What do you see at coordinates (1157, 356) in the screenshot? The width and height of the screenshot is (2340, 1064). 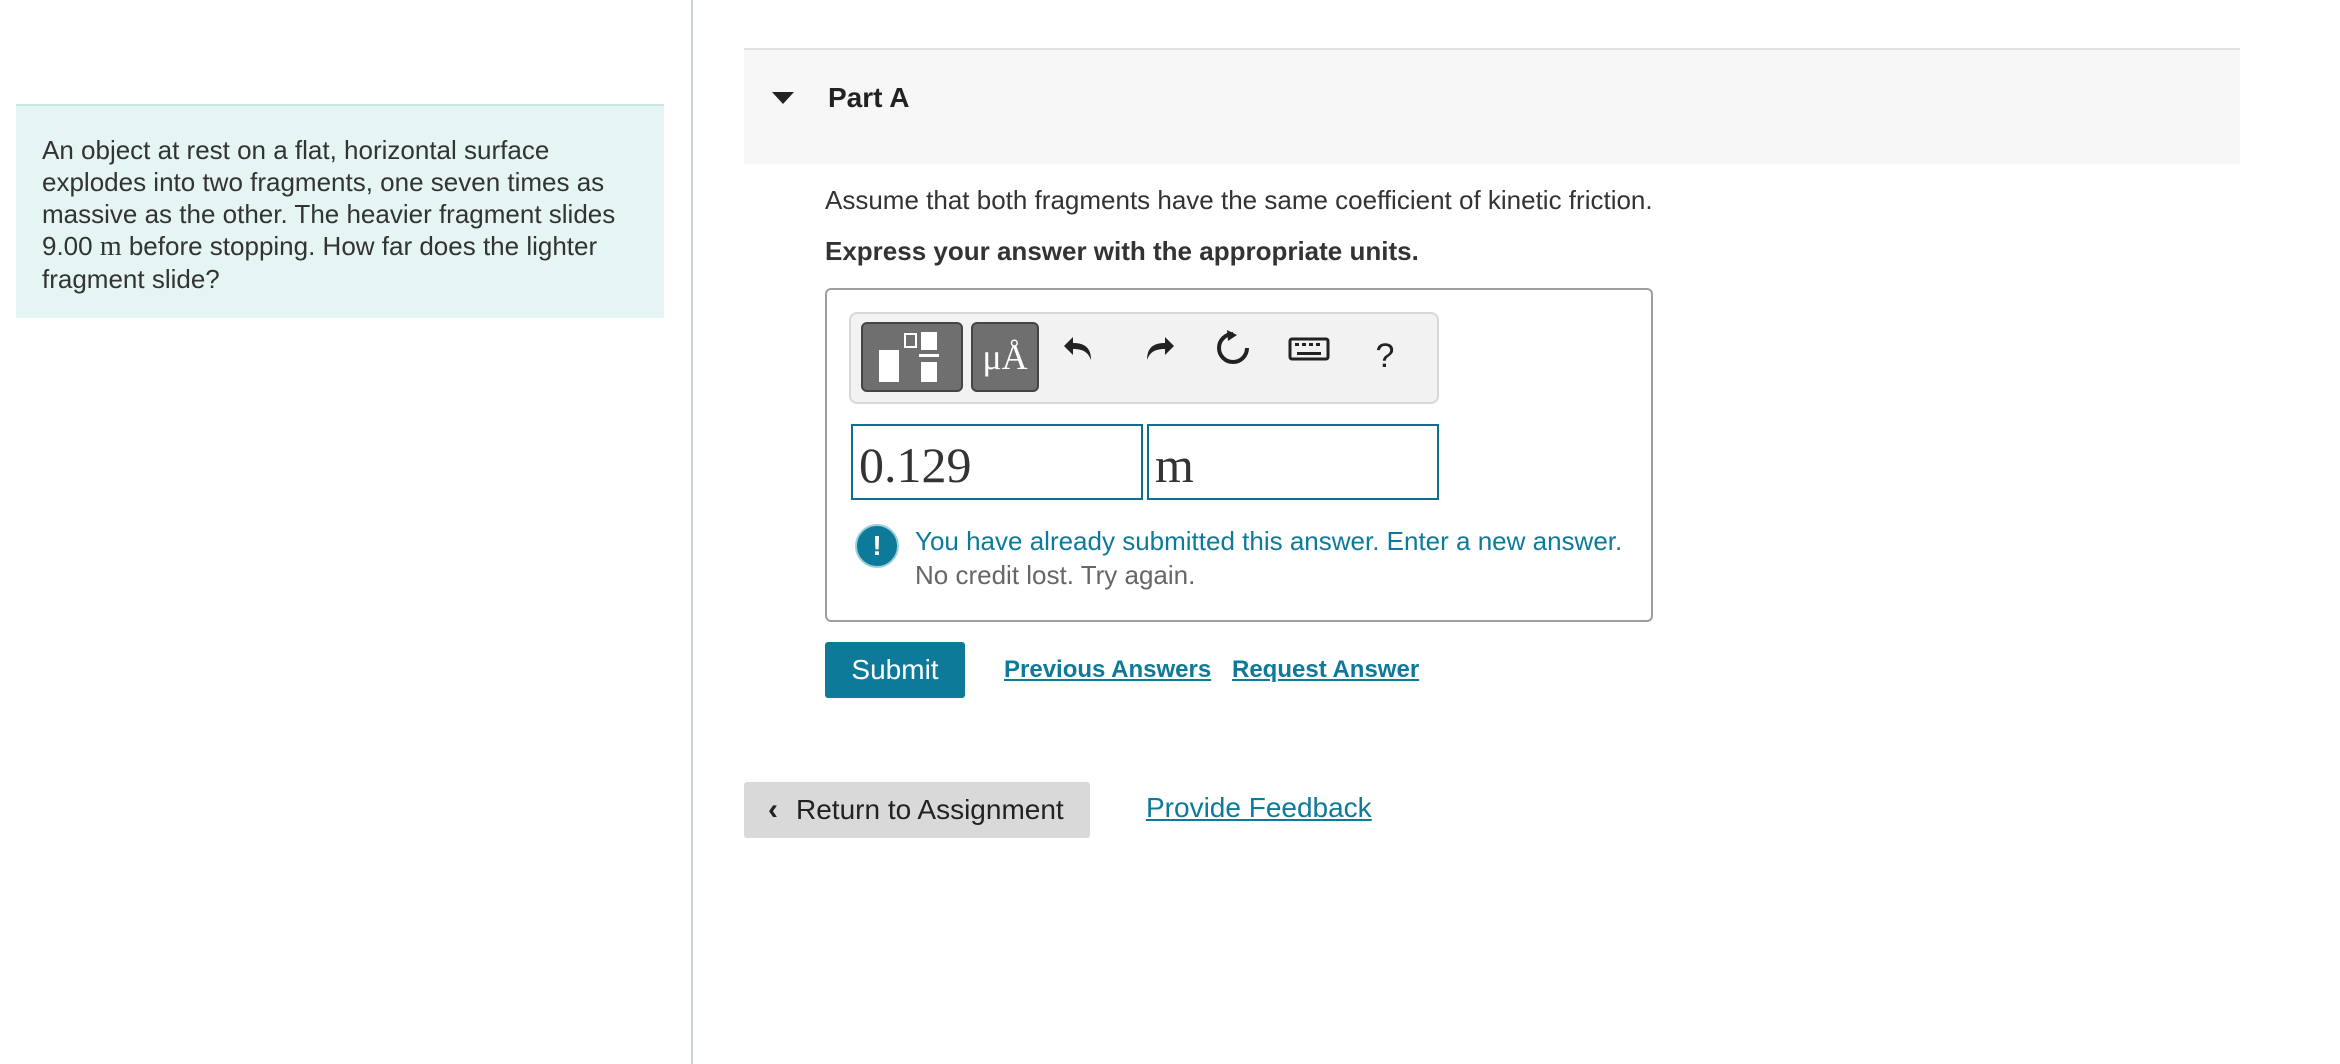 I see `redo-icon` at bounding box center [1157, 356].